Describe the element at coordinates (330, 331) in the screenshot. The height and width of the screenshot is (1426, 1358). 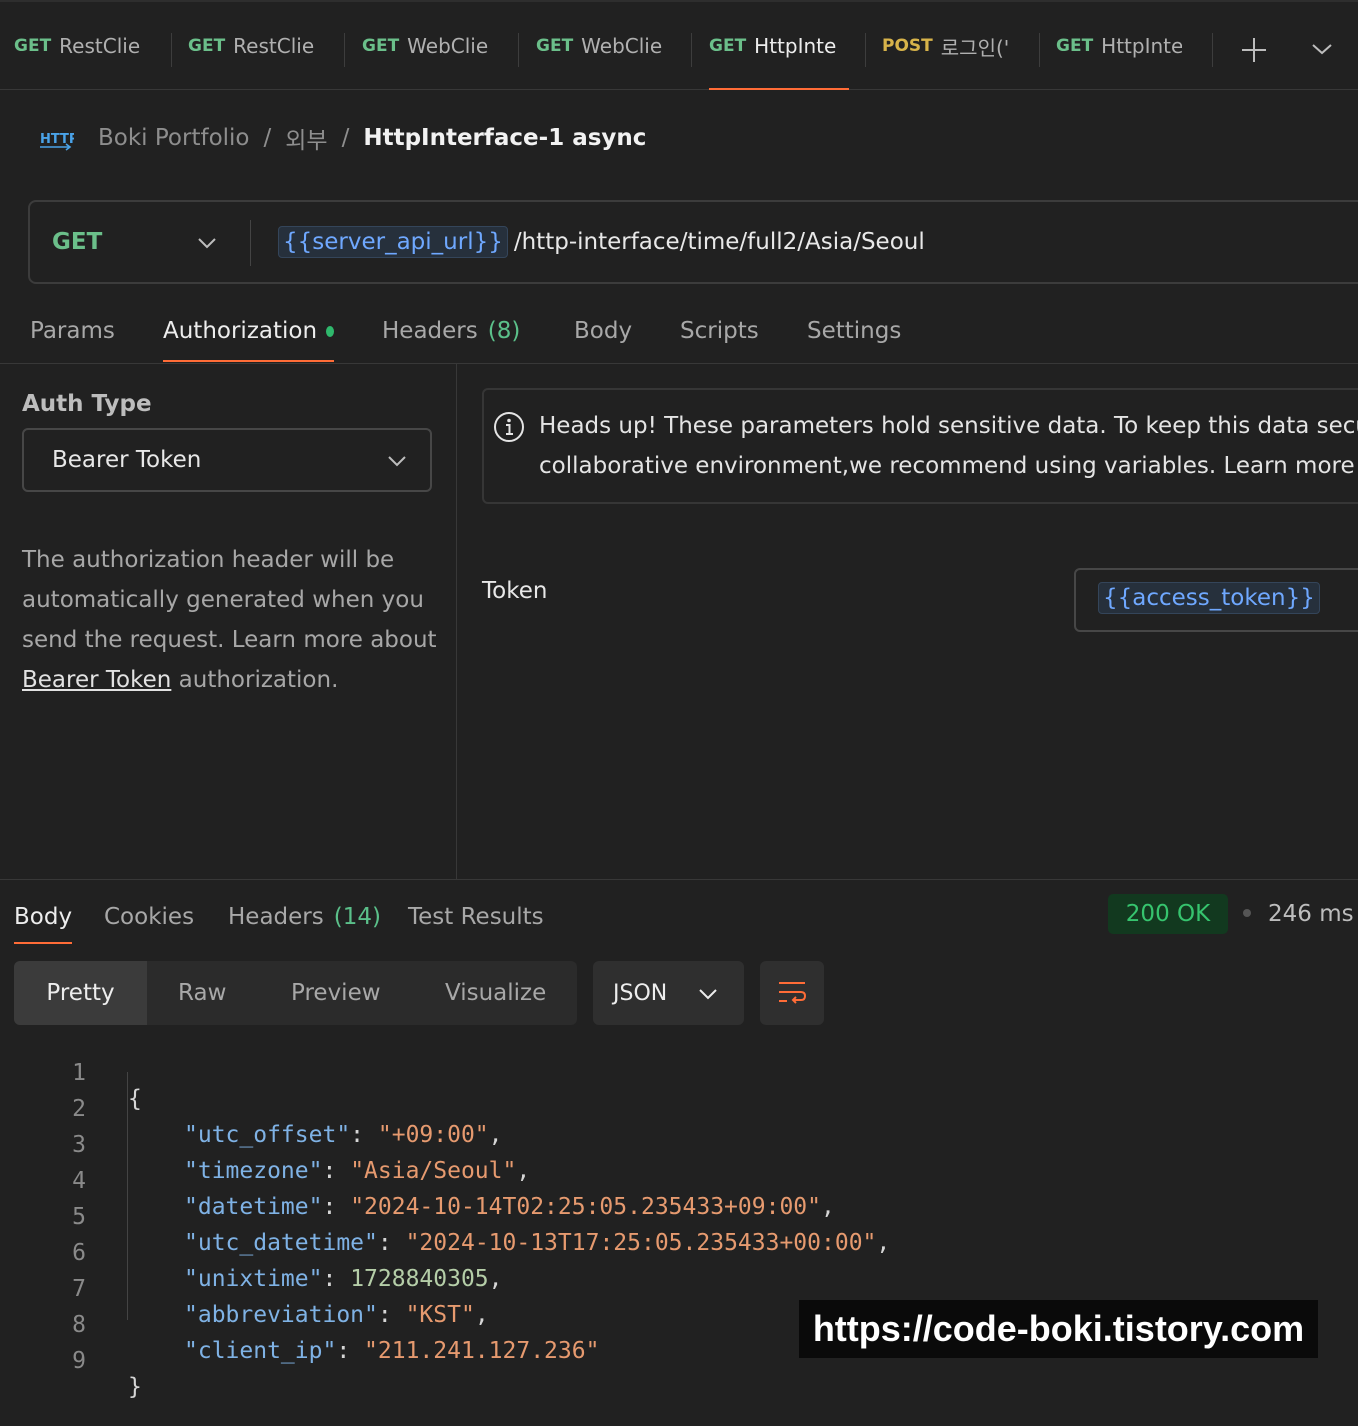
I see `active-indicator-dot` at that location.